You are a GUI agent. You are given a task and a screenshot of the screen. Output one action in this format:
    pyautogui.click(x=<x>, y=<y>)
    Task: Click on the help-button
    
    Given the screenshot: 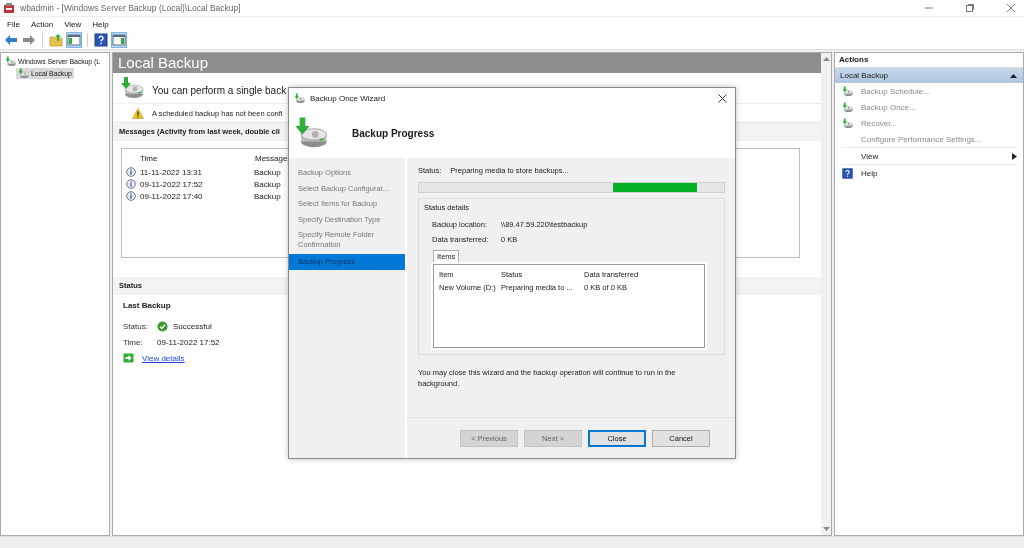 What is the action you would take?
    pyautogui.click(x=101, y=40)
    